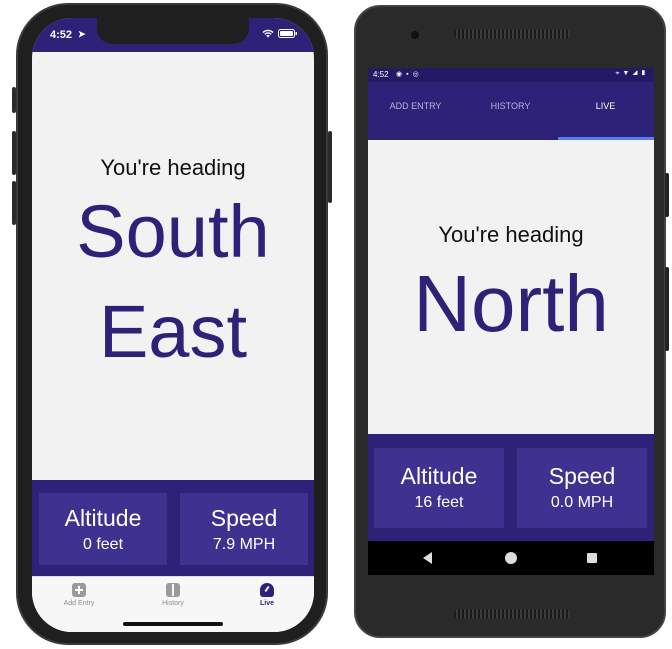  I want to click on speed-value: 0.0 MPH, so click(582, 502).